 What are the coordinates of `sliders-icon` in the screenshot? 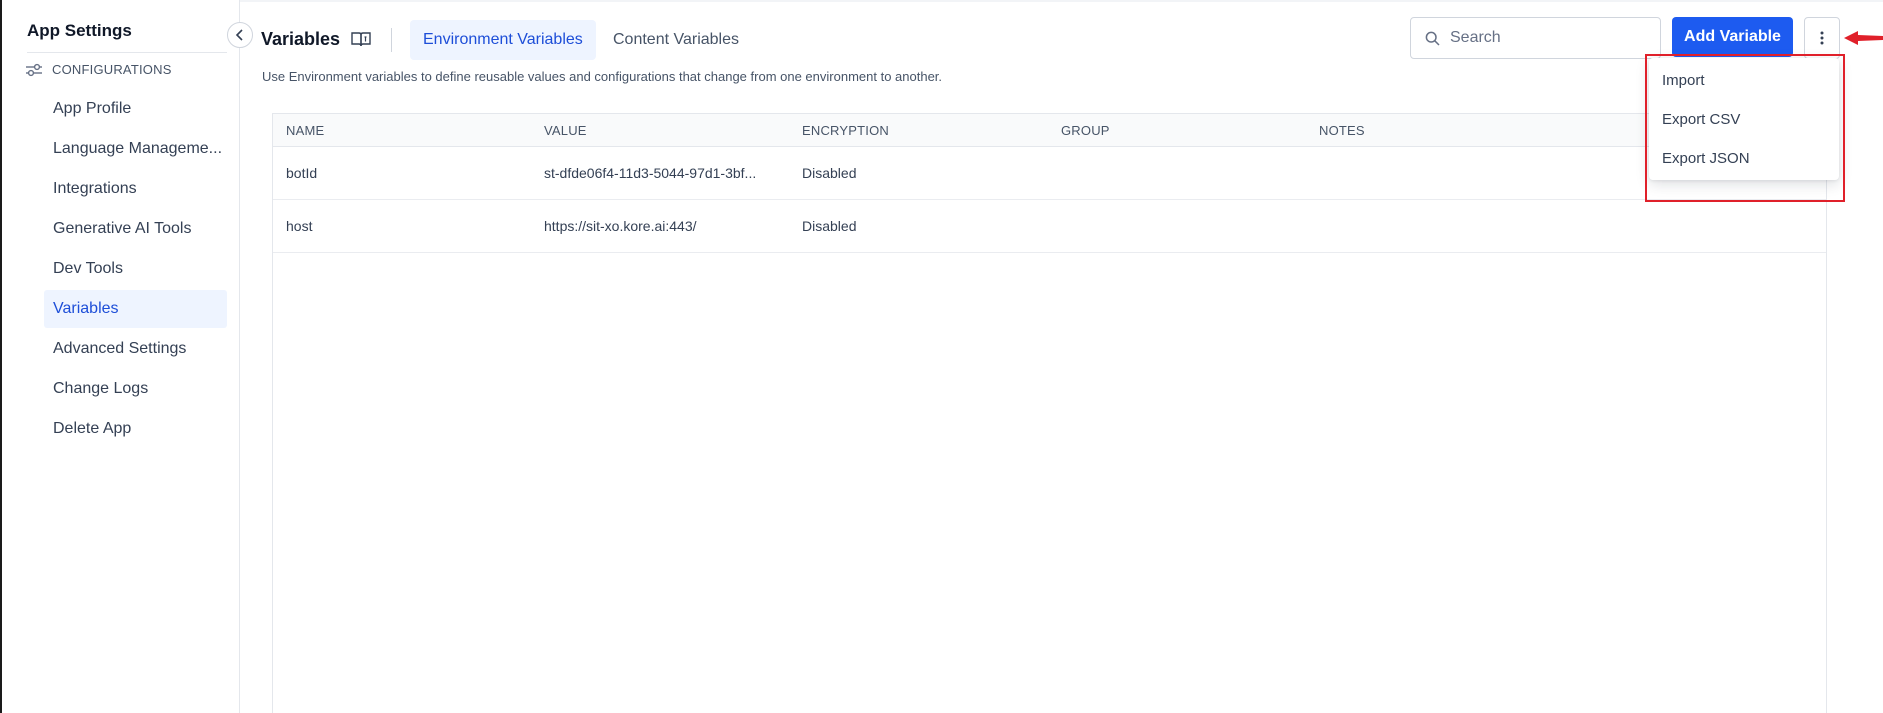 It's located at (34, 69).